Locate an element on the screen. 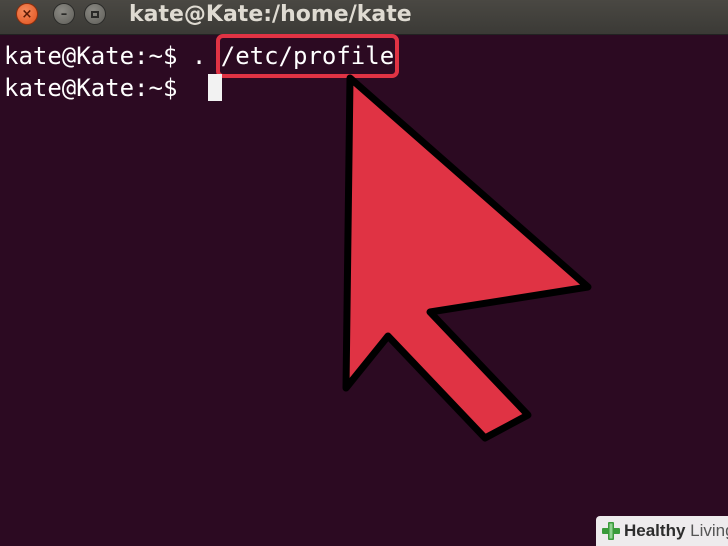 This screenshot has width=728, height=546. title-bar: × – kate@Kate:/home/kate is located at coordinates (364, 17).